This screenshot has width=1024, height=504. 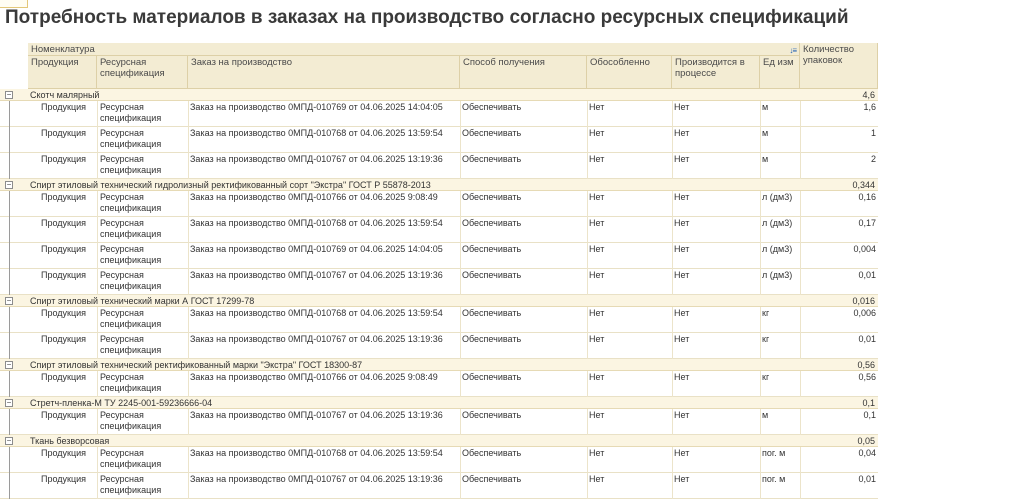 What do you see at coordinates (867, 453) in the screenshot?
I see `row-quantity: 0,04` at bounding box center [867, 453].